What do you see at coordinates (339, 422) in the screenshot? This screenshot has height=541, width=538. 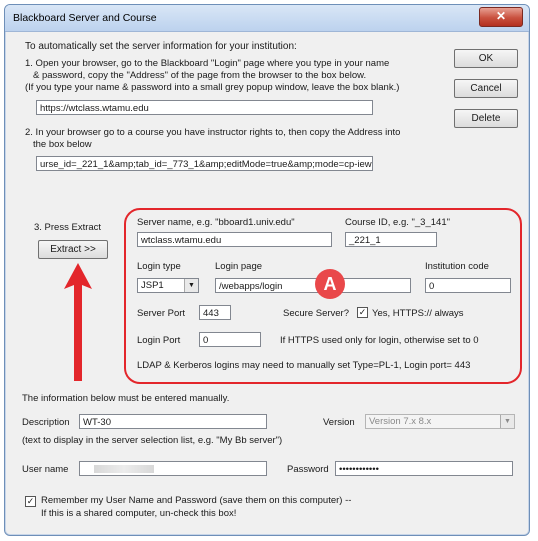 I see `version-label: Version` at bounding box center [339, 422].